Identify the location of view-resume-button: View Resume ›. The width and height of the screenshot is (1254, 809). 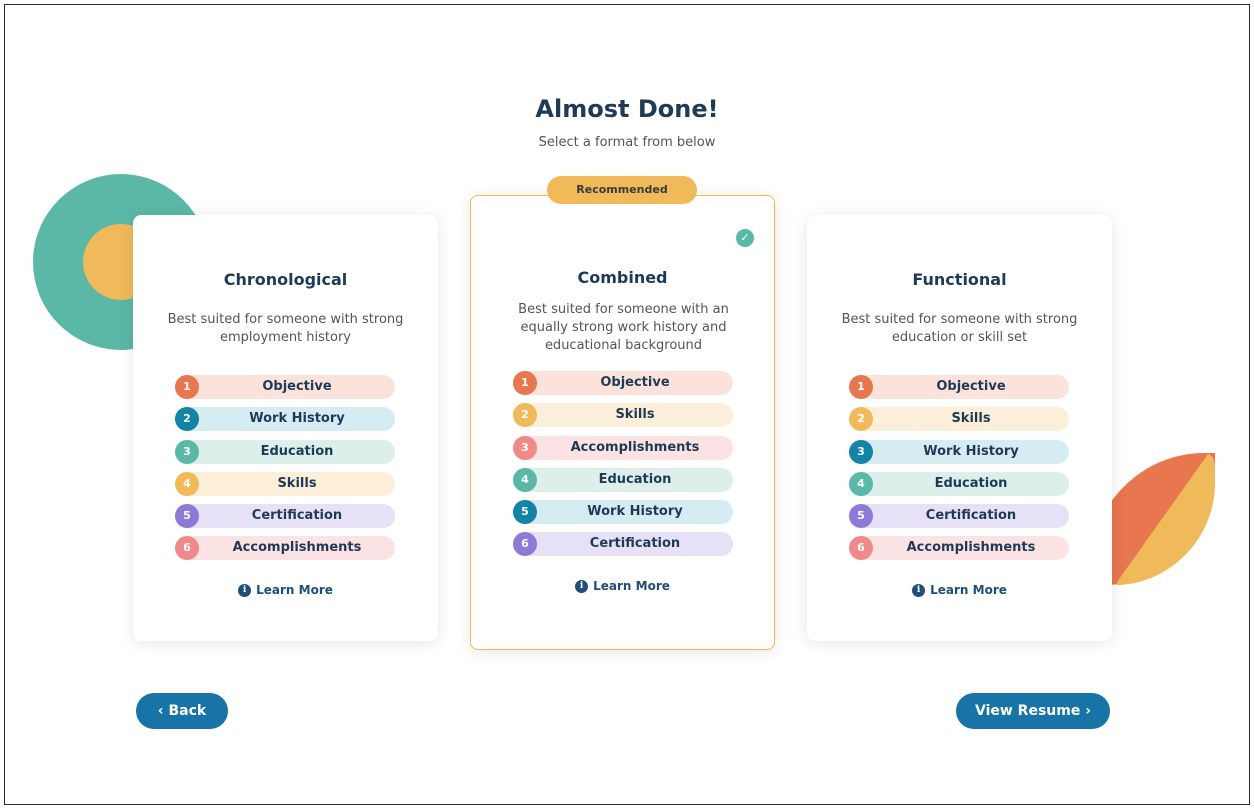
(1033, 711).